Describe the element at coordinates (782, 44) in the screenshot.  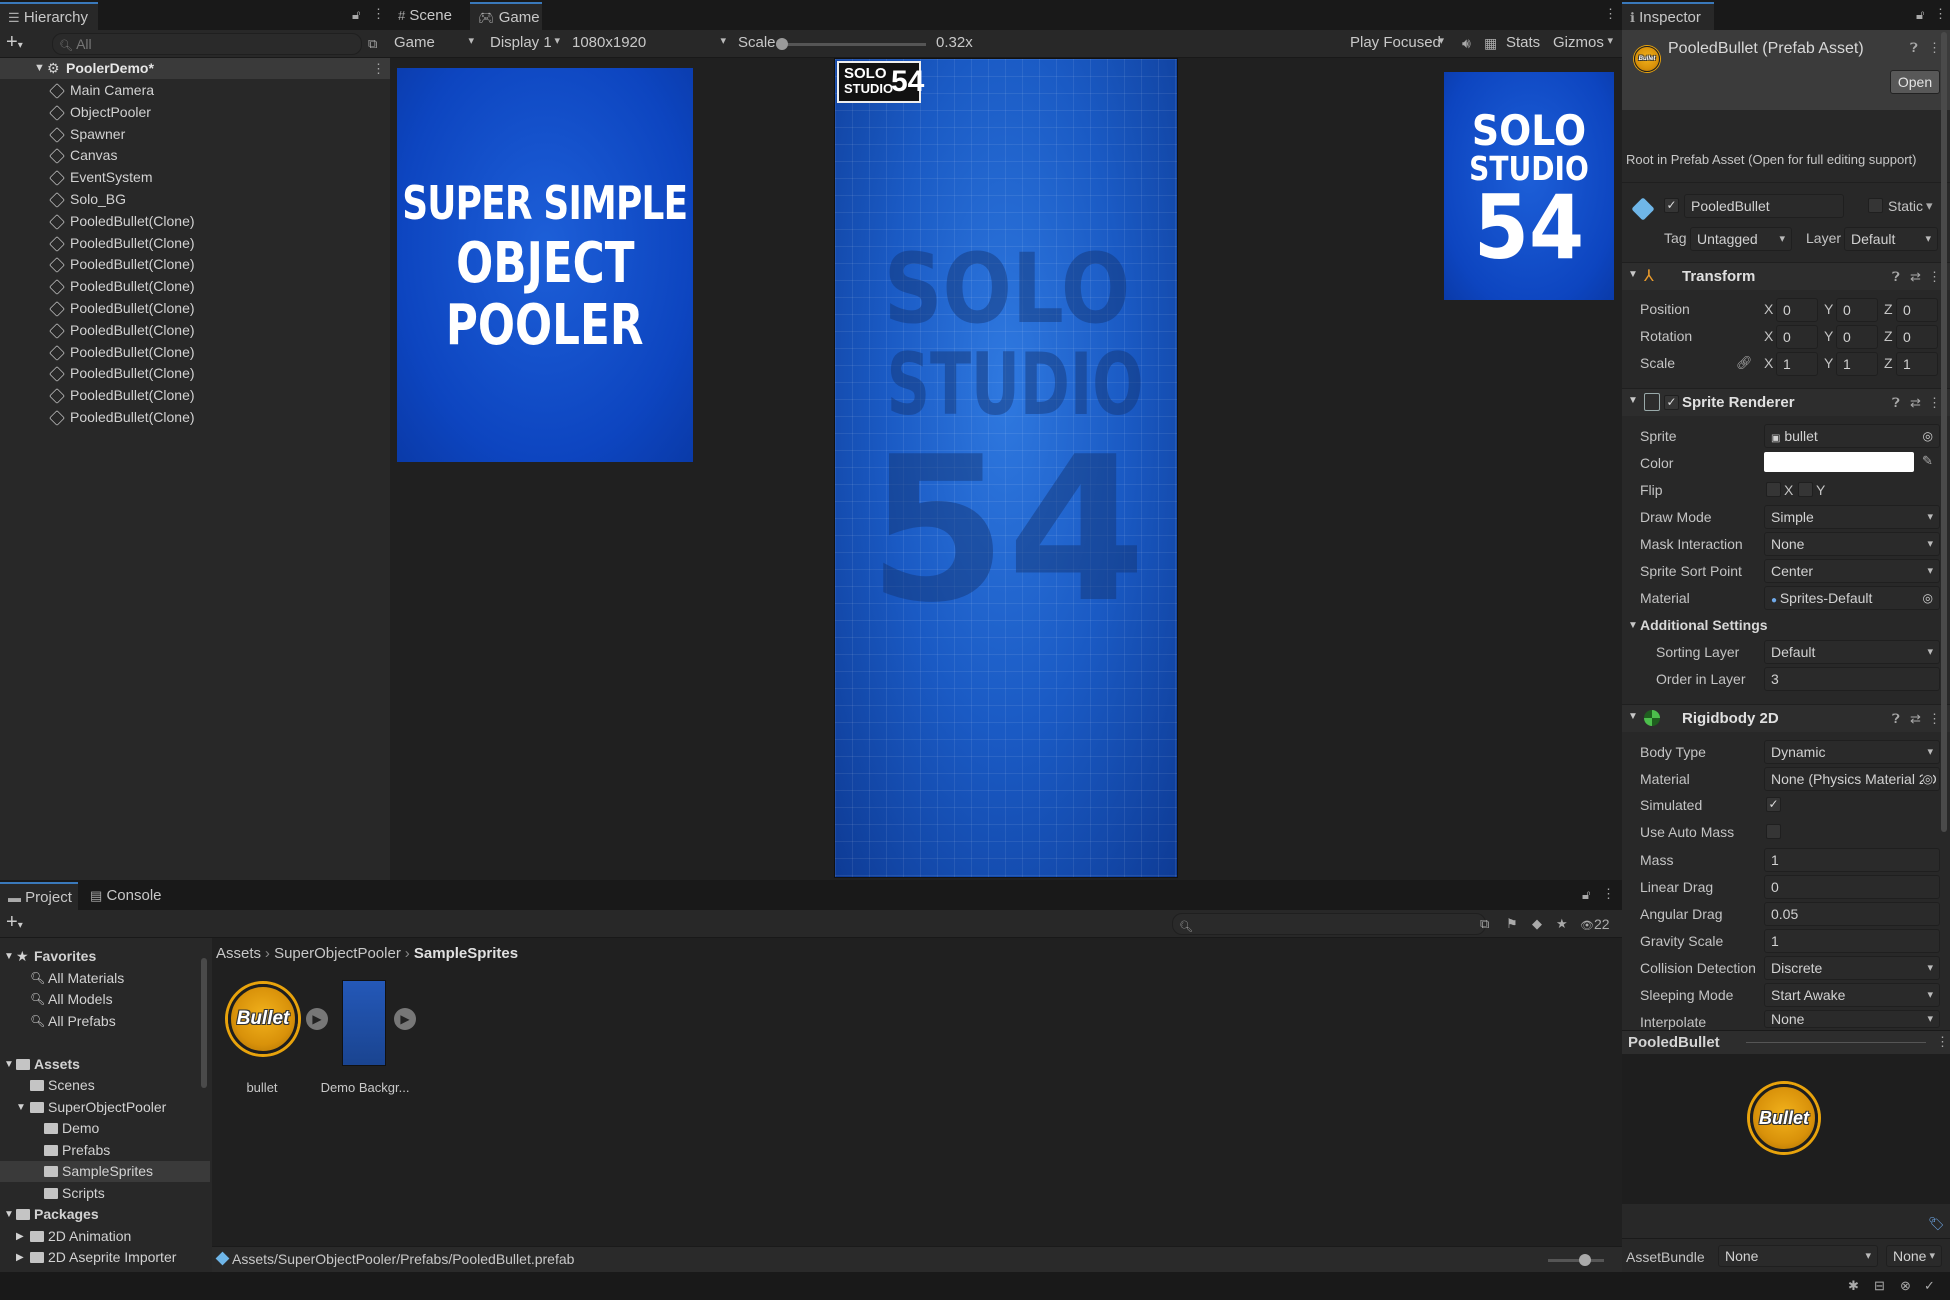
I see `scale-slider-thumb` at that location.